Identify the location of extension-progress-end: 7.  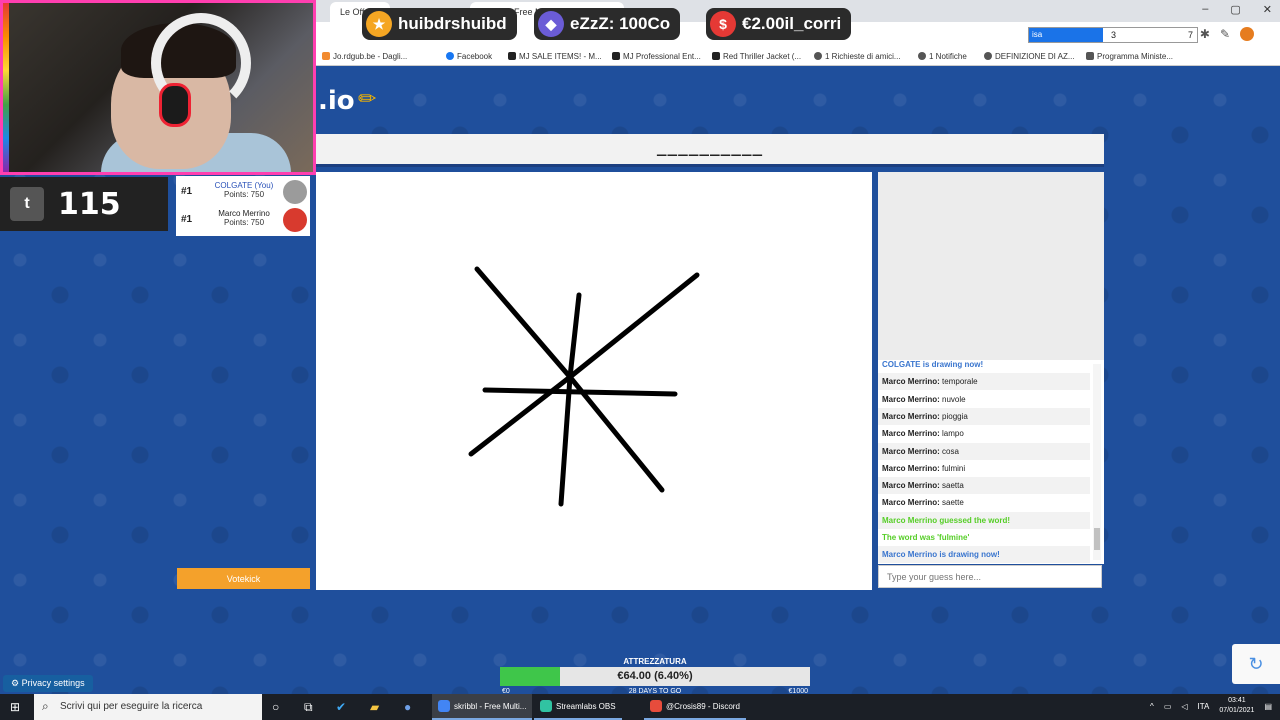
(1190, 35).